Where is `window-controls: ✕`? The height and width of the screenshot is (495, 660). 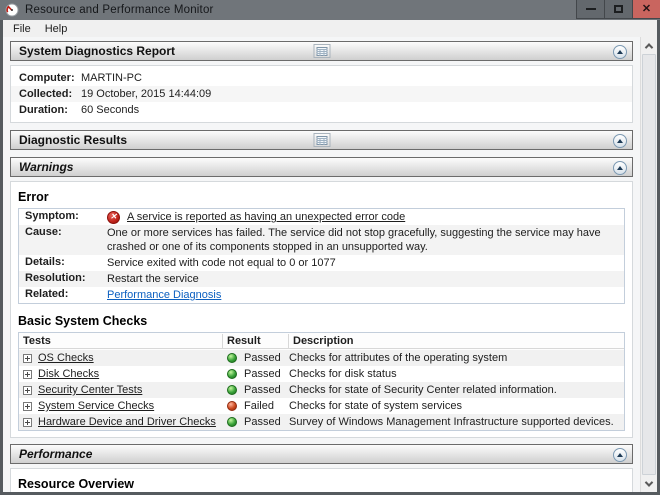 window-controls: ✕ is located at coordinates (618, 10).